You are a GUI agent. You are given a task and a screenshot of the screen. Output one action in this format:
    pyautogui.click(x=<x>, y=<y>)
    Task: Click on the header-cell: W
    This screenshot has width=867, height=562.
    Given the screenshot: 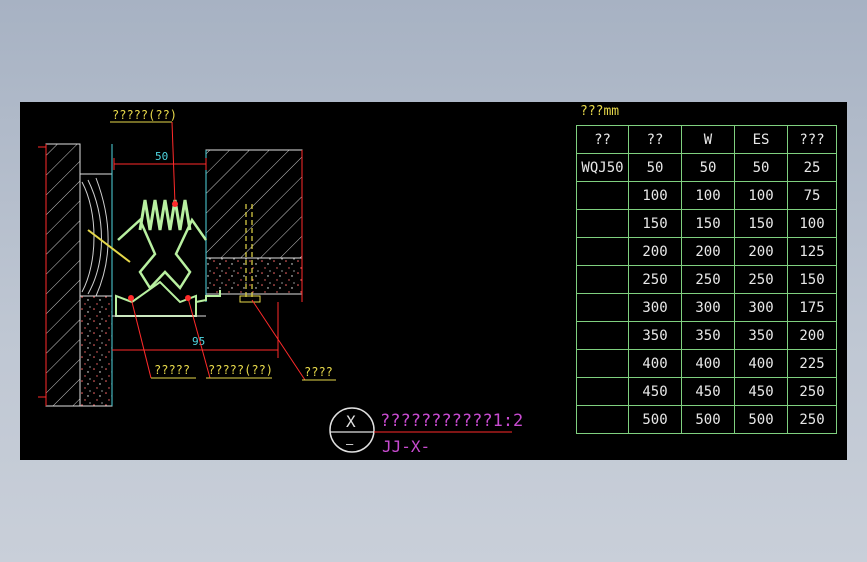 What is the action you would take?
    pyautogui.click(x=708, y=139)
    